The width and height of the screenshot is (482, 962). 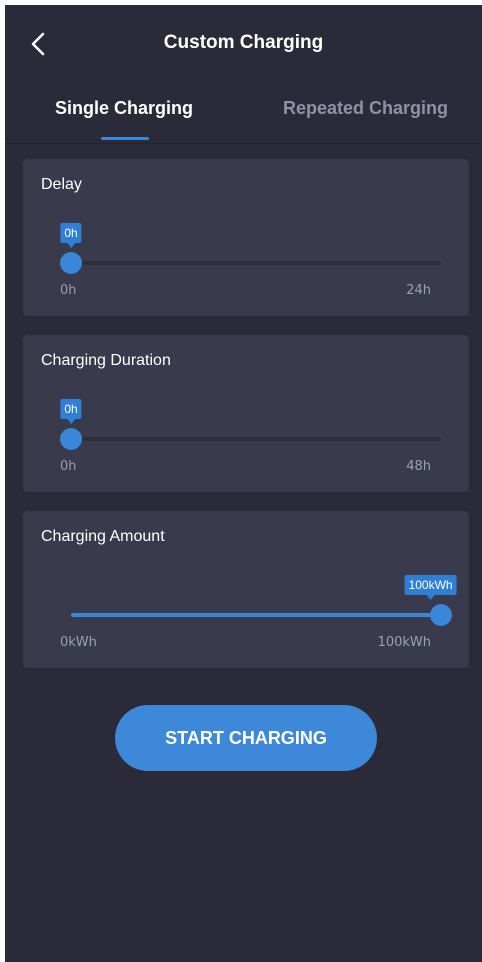 What do you see at coordinates (78, 642) in the screenshot?
I see `charging-amount-min-label: 0kWh` at bounding box center [78, 642].